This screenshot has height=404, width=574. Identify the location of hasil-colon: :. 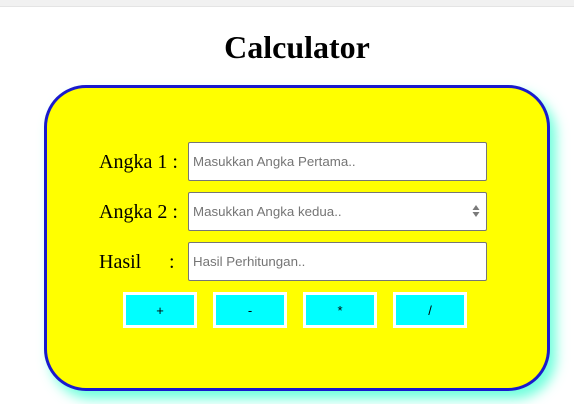
(172, 262).